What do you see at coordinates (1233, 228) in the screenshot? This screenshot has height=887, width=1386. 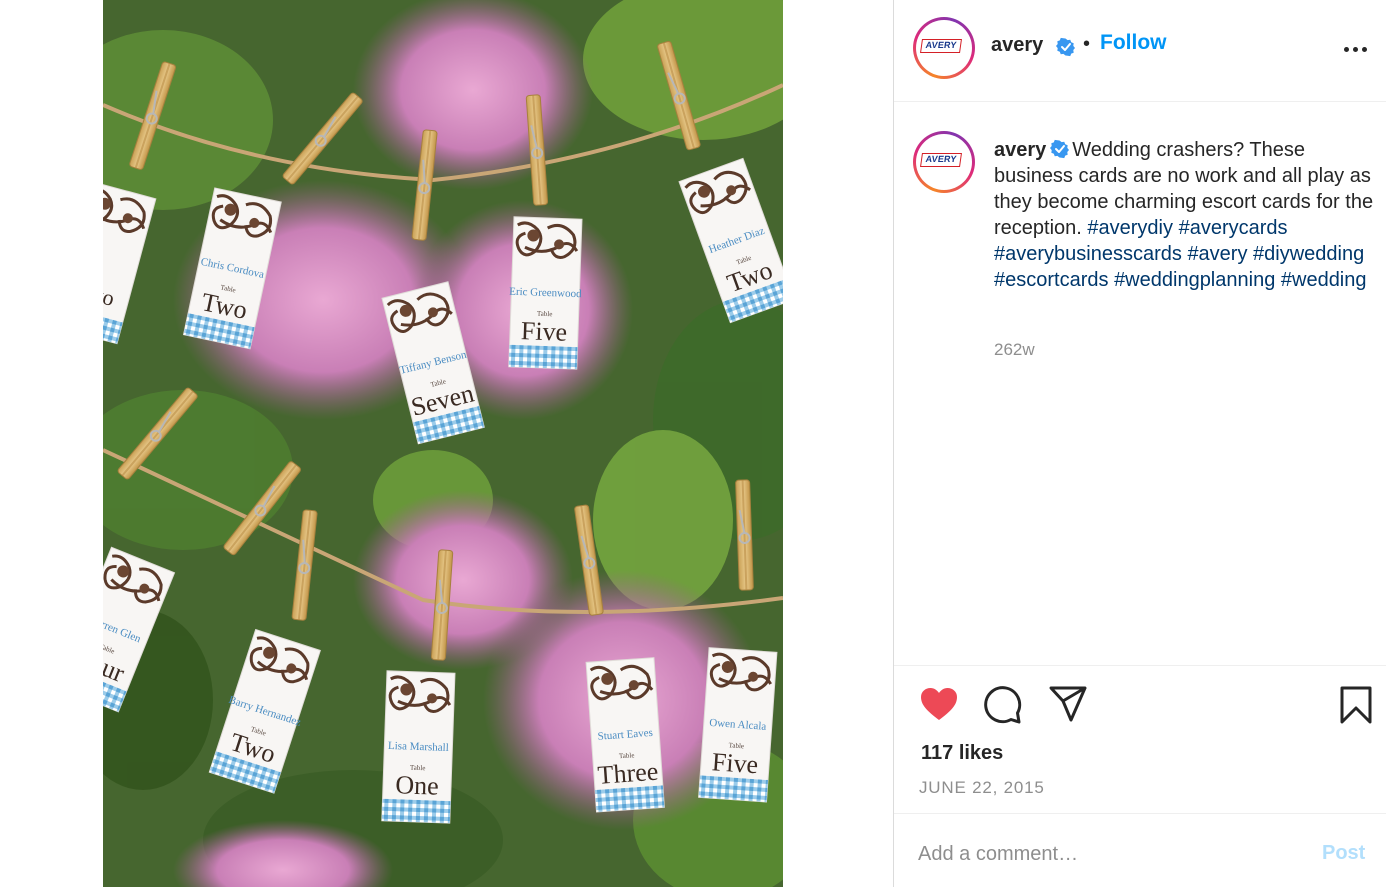 I see `hashtag-link: #averycards` at bounding box center [1233, 228].